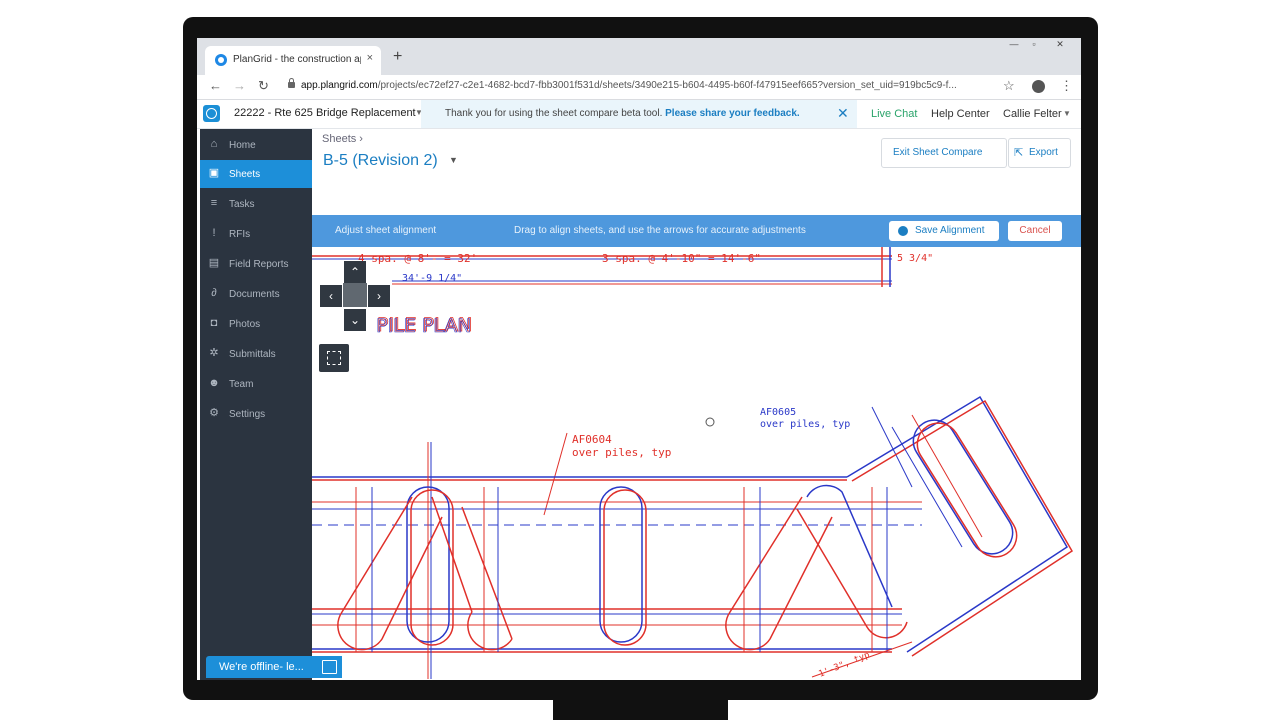  I want to click on sidebar-item-label: Sheets, so click(245, 174).